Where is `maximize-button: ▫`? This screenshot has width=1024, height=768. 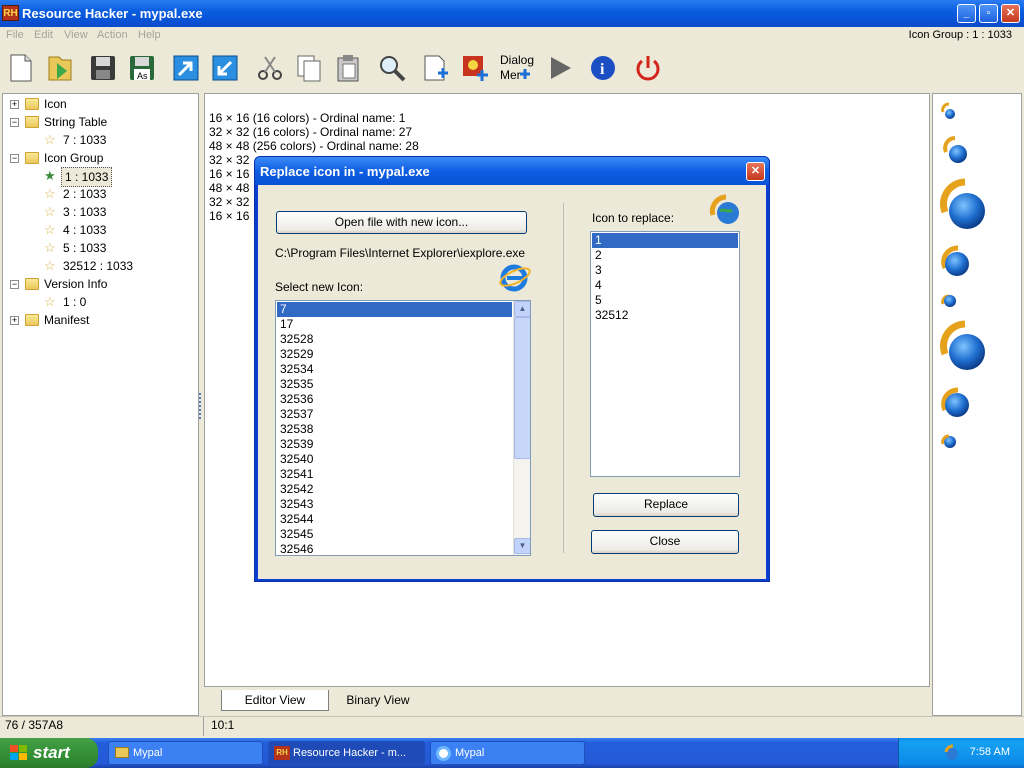 maximize-button: ▫ is located at coordinates (988, 13).